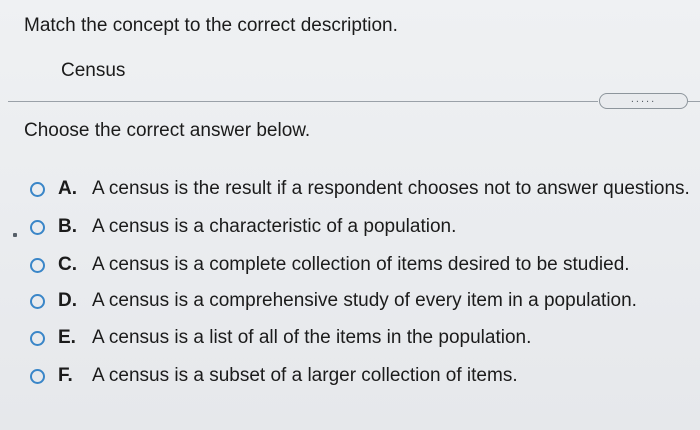 The width and height of the screenshot is (700, 430). I want to click on option-letter: B., so click(67, 226).